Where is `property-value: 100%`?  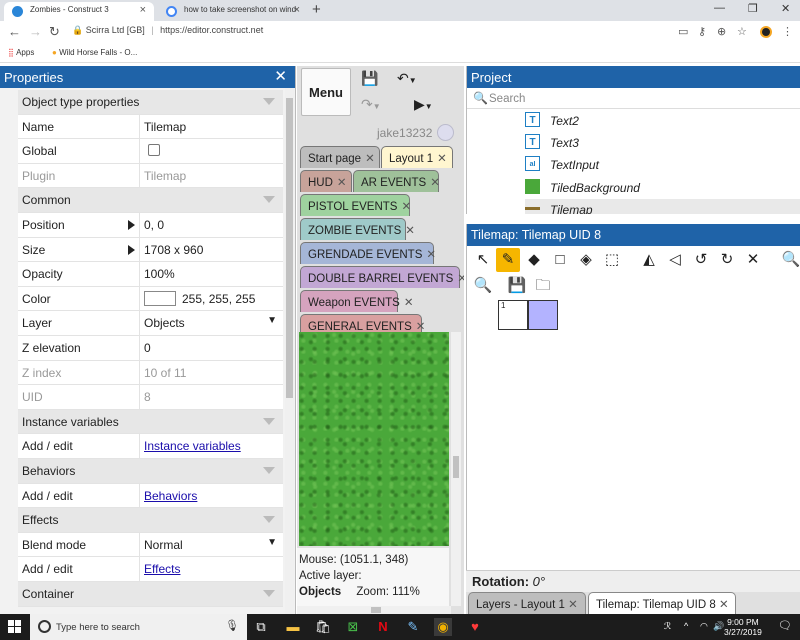 property-value: 100% is located at coordinates (159, 274).